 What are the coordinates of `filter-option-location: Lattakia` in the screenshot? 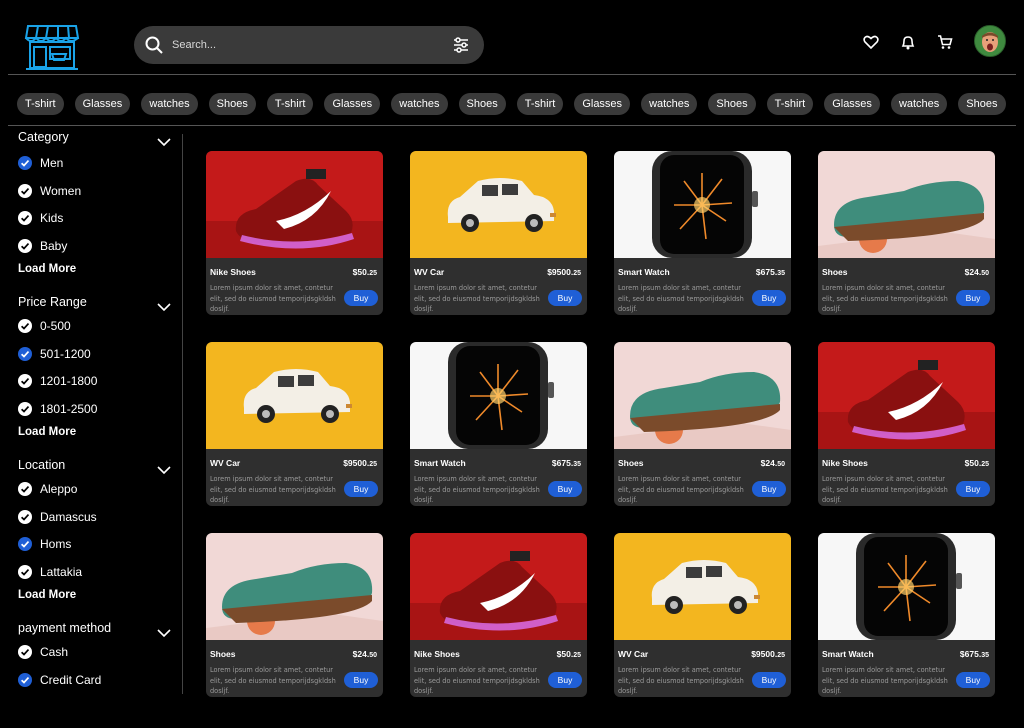 It's located at (50, 572).